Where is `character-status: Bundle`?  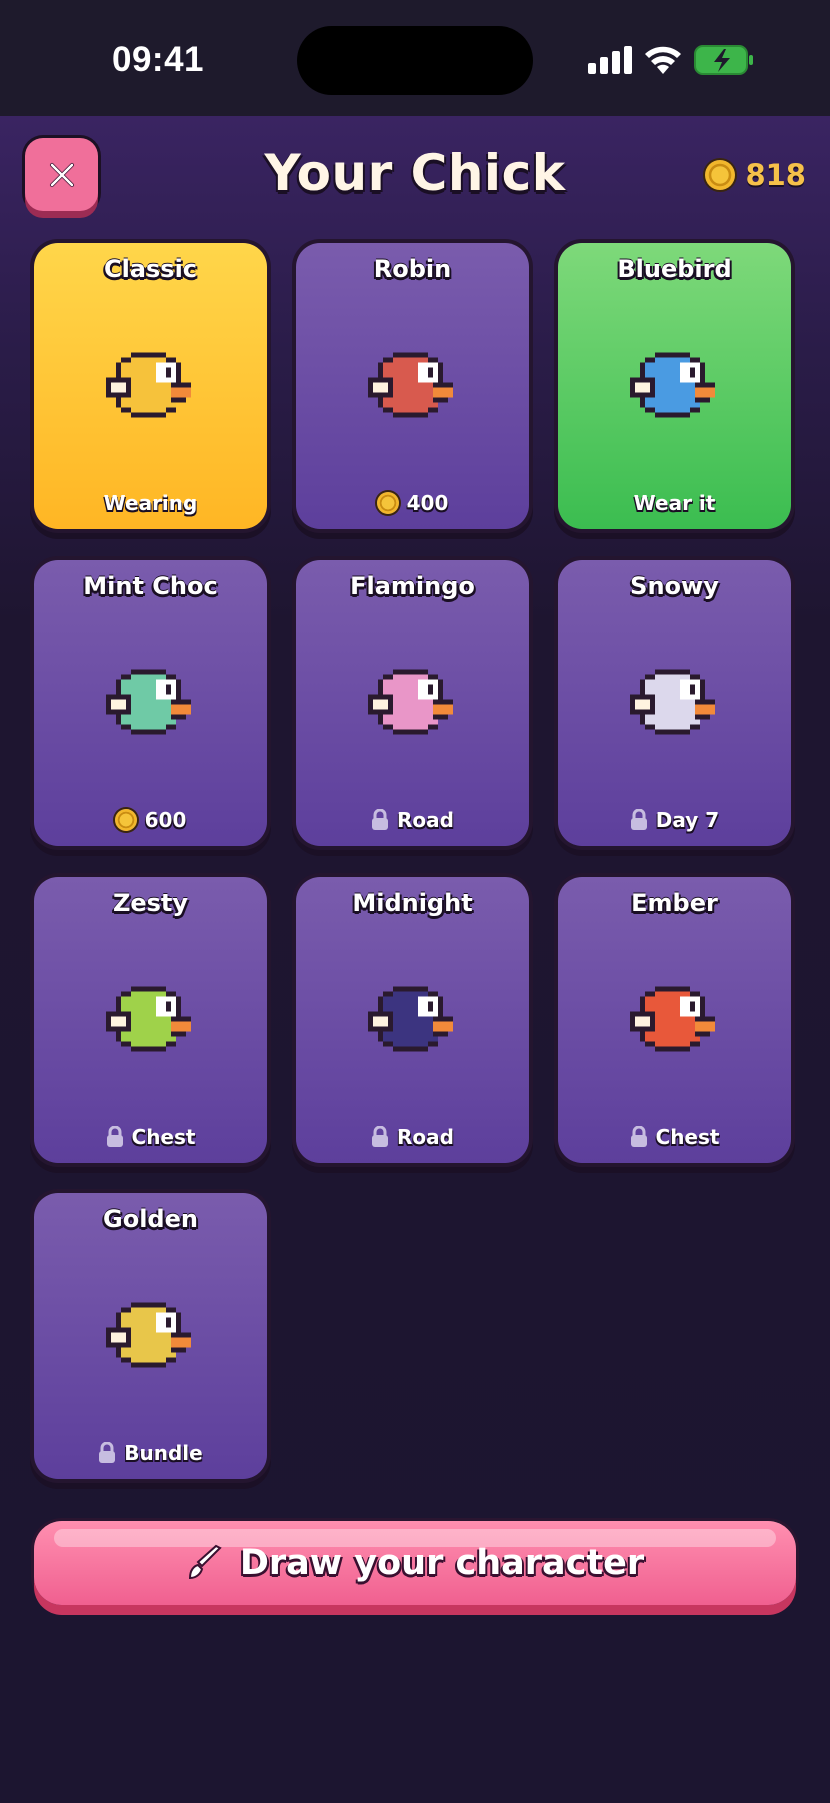 character-status: Bundle is located at coordinates (150, 1453).